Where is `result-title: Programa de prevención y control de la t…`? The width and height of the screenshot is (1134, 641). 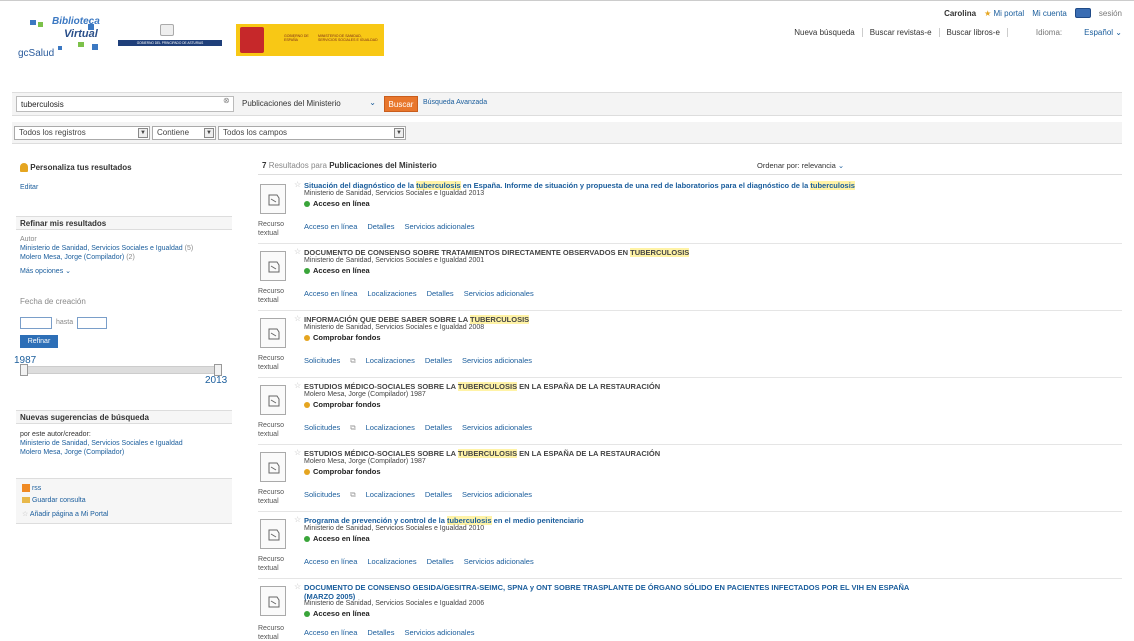 result-title: Programa de prevención y control de la t… is located at coordinates (619, 520).